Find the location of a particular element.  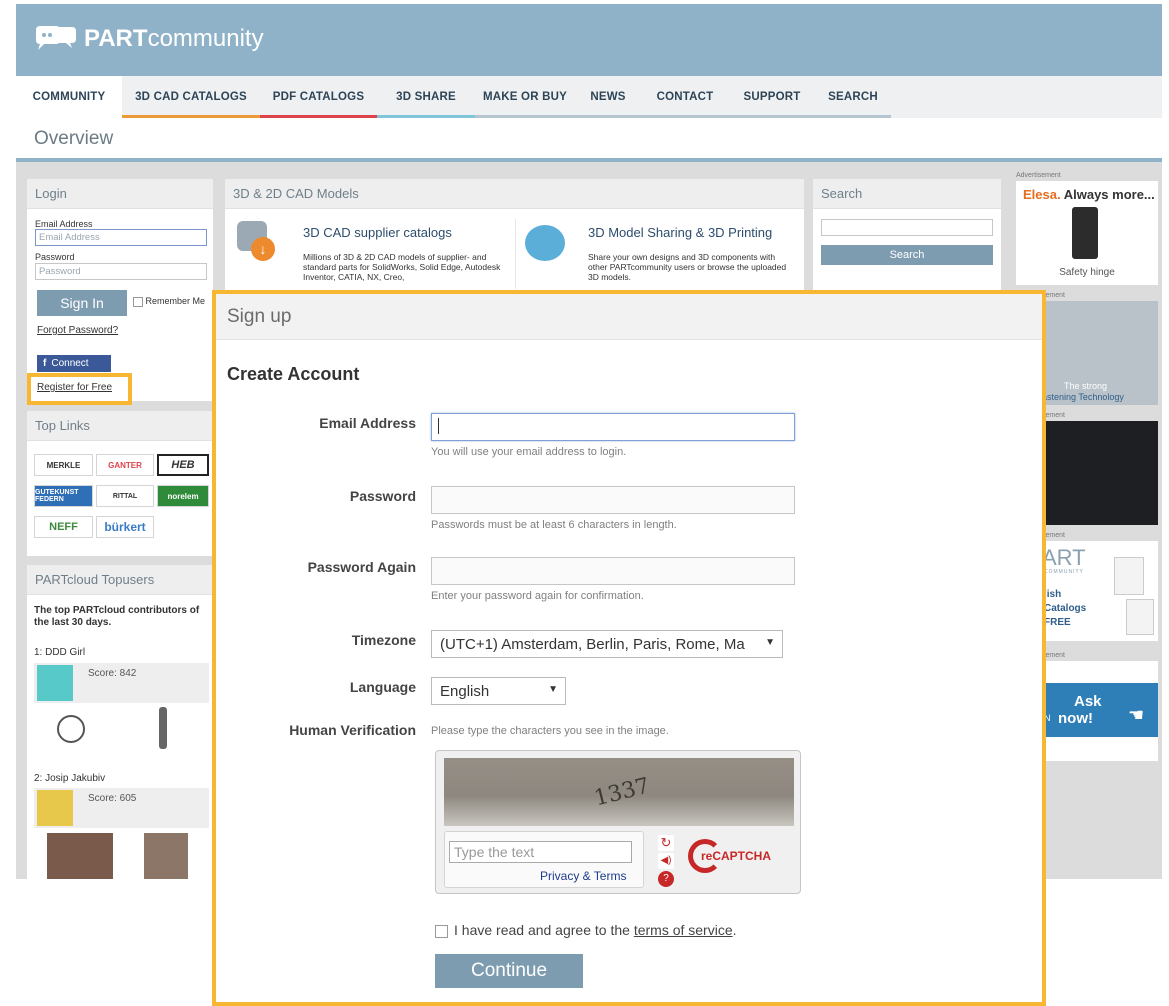

ask-now-line-1: Ask is located at coordinates (1088, 701).